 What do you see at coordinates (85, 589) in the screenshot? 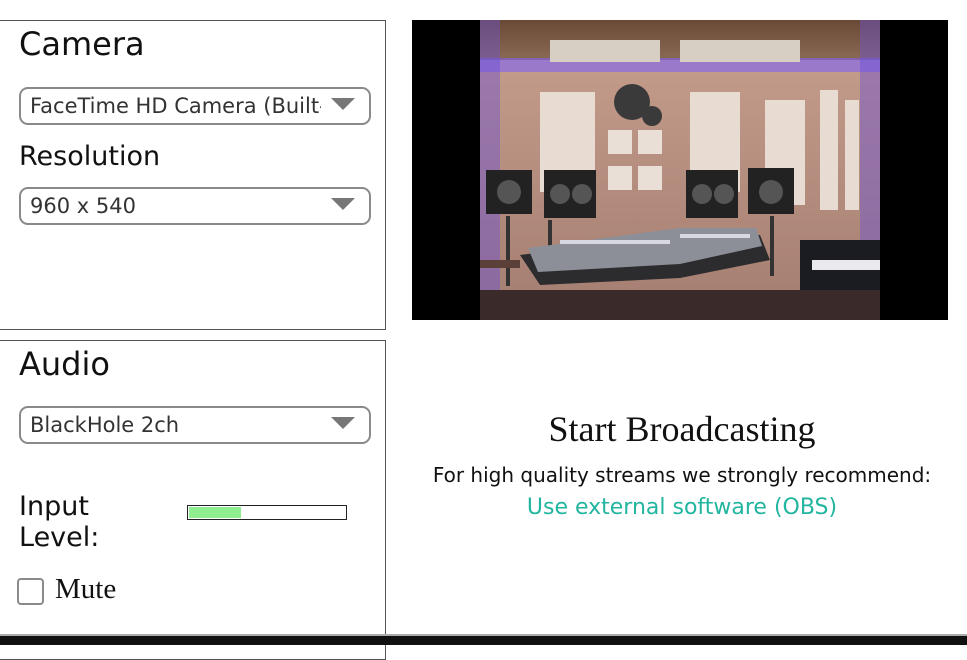
I see `mute-label: Mute` at bounding box center [85, 589].